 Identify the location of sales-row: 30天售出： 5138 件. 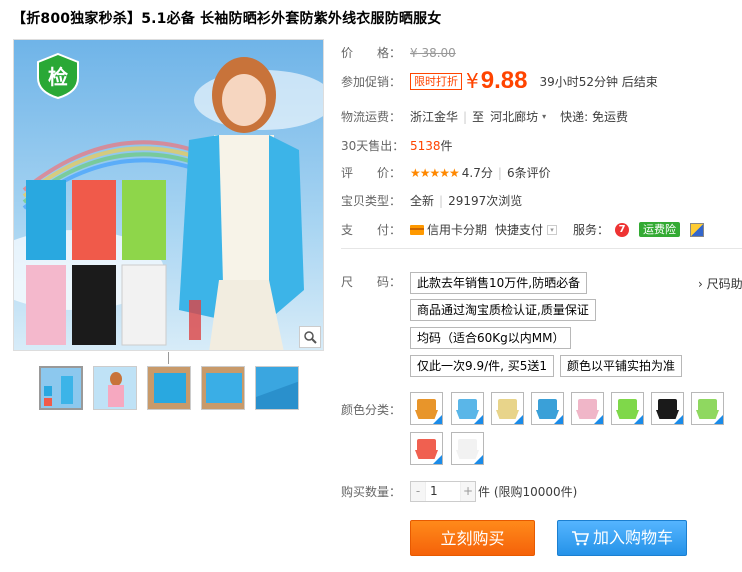
(397, 145).